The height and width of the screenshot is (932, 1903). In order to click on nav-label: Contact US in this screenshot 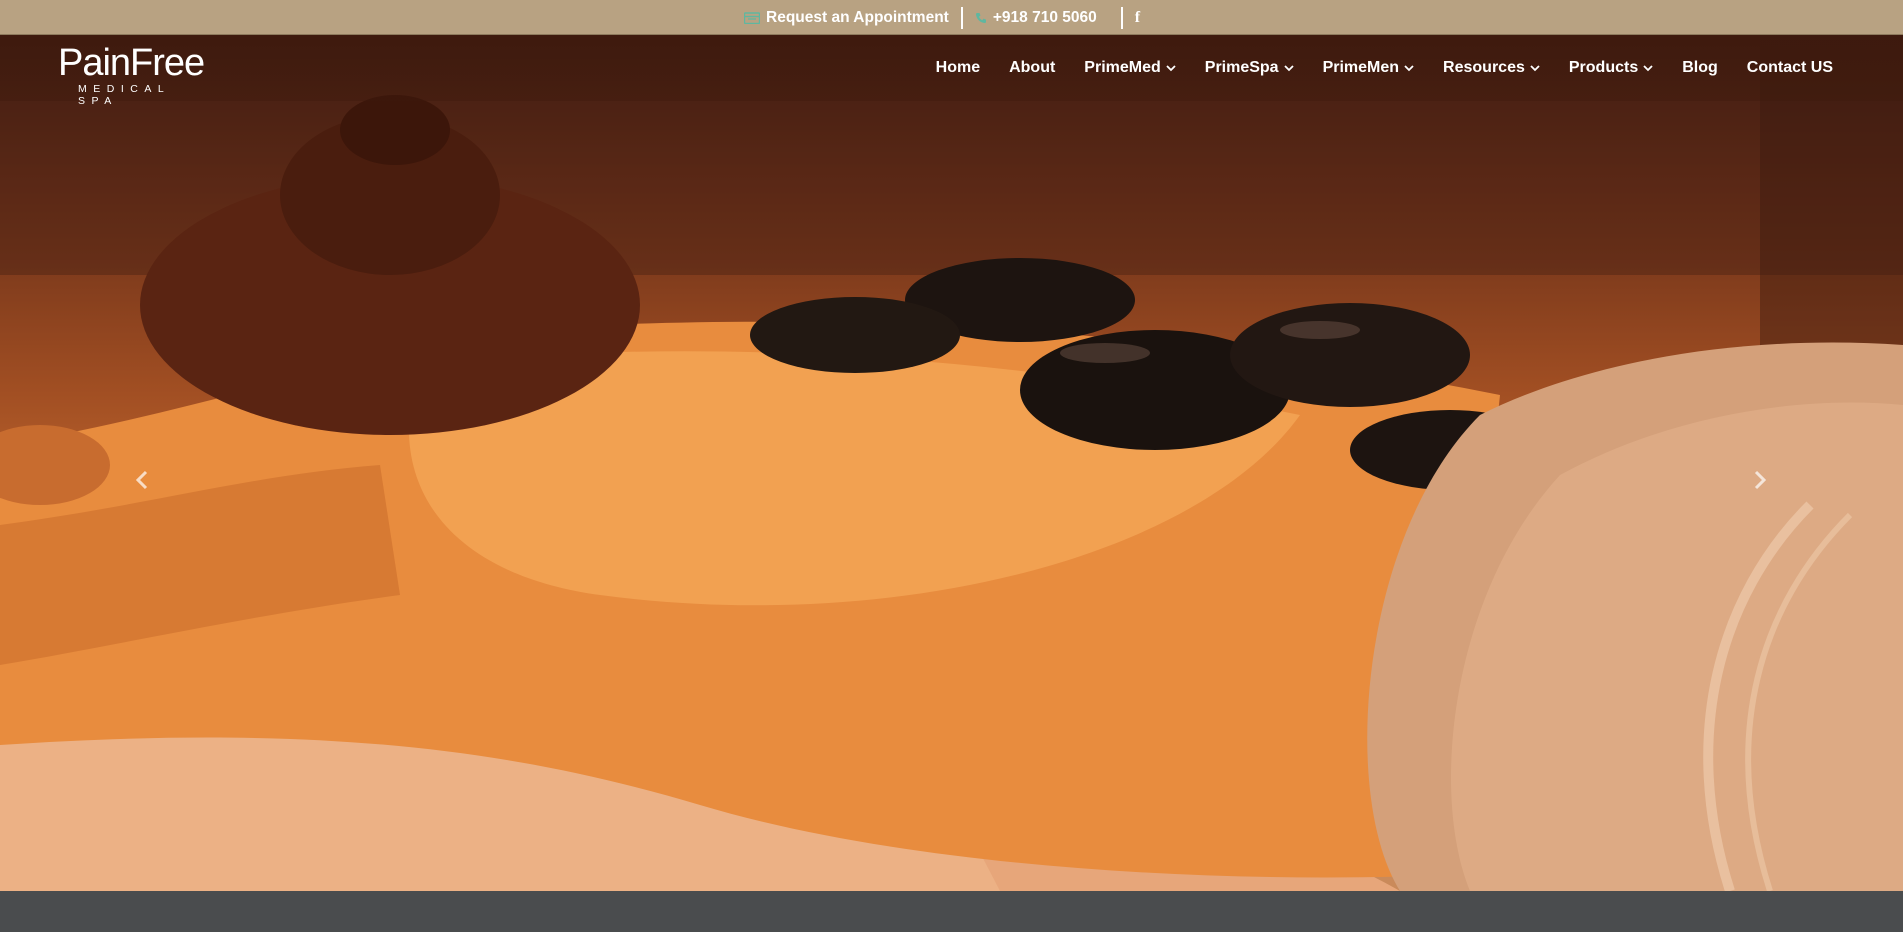, I will do `click(1789, 67)`.